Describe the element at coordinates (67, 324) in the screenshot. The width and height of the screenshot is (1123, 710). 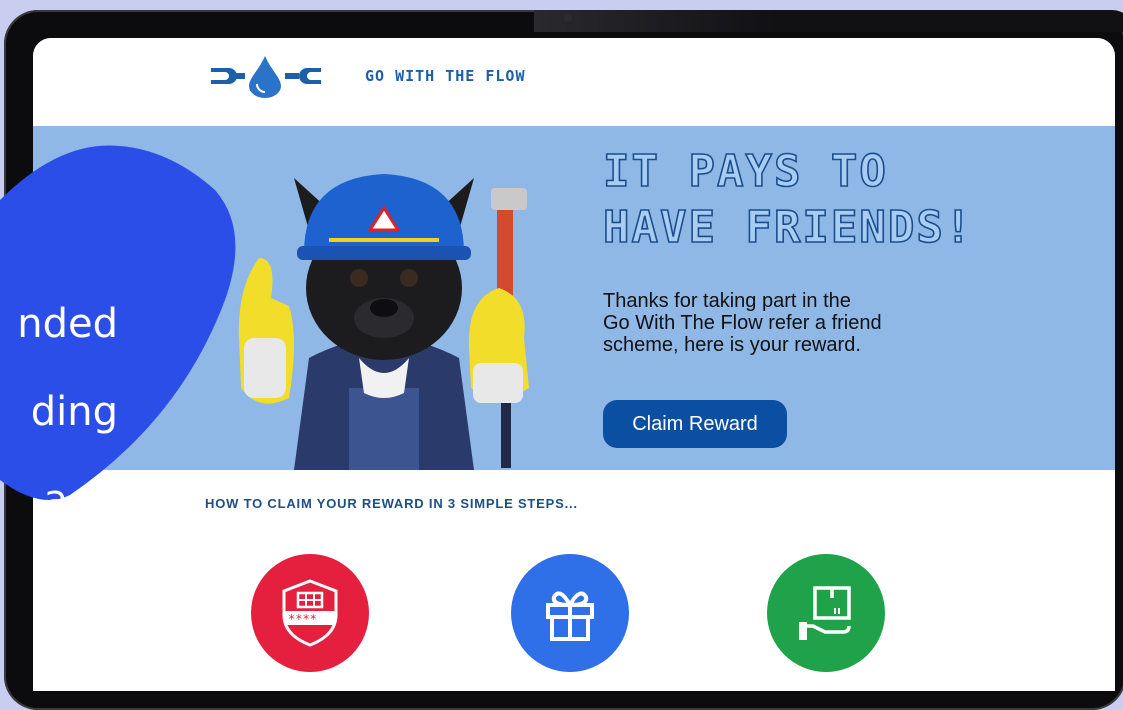
I see `blob-text-line-1: nded` at that location.